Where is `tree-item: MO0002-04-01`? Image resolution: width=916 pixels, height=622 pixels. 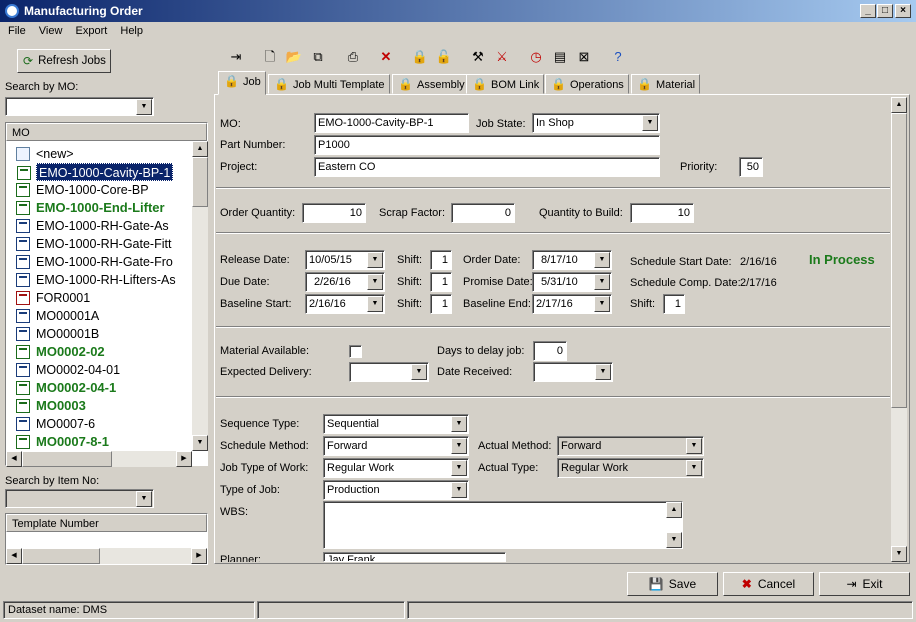 tree-item: MO0002-04-01 is located at coordinates (68, 370).